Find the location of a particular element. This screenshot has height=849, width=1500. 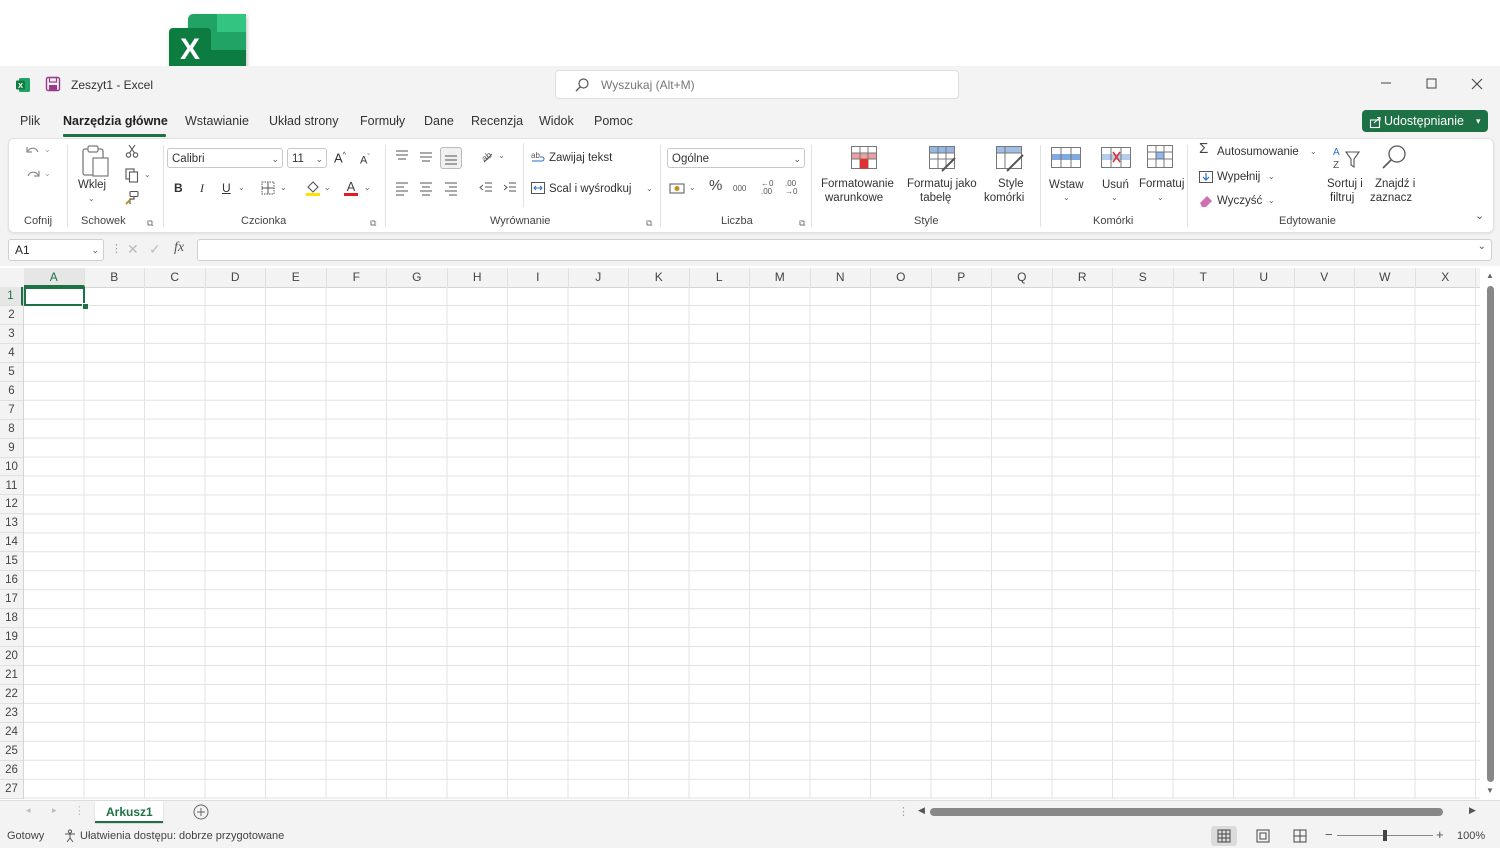

thousands-separator-icon: 000 is located at coordinates (739, 189).